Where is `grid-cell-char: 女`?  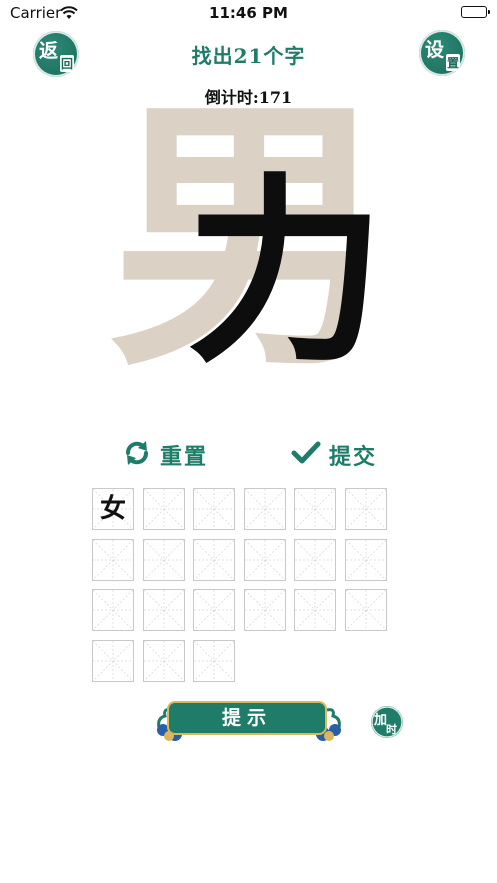 grid-cell-char: 女 is located at coordinates (112, 509).